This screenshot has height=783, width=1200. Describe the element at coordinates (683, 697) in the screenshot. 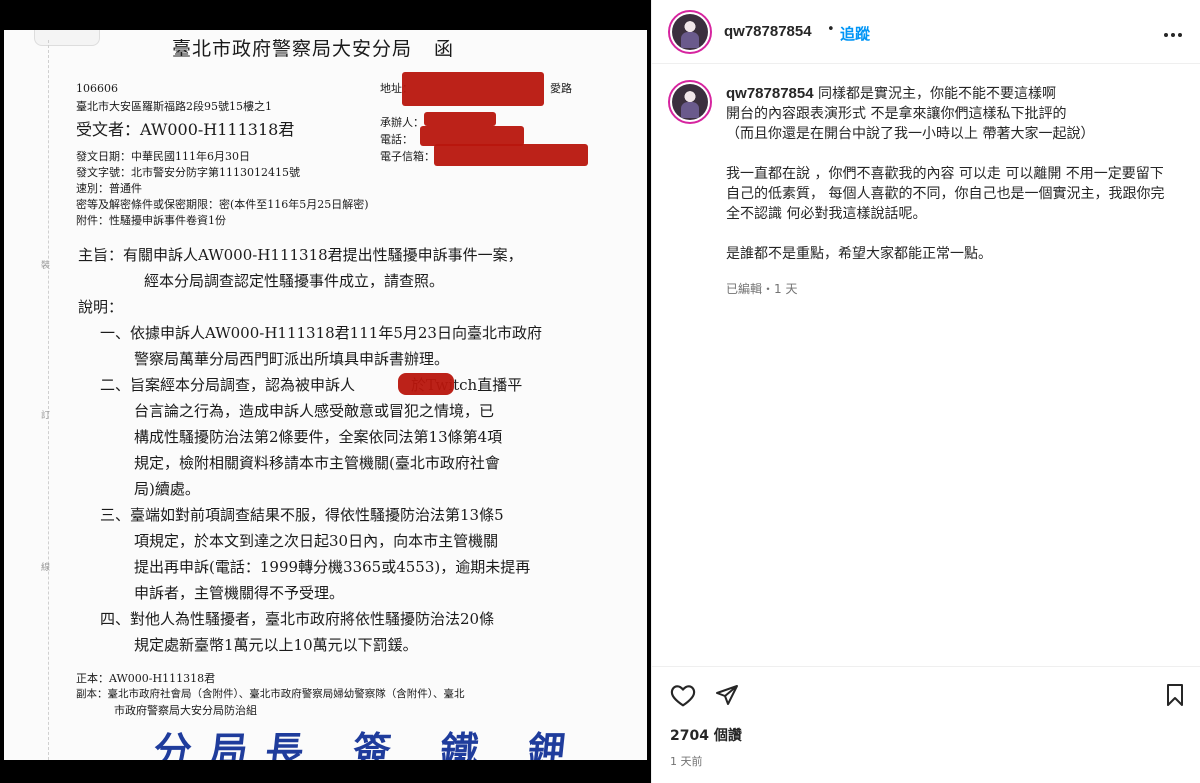

I see `heart-icon` at that location.